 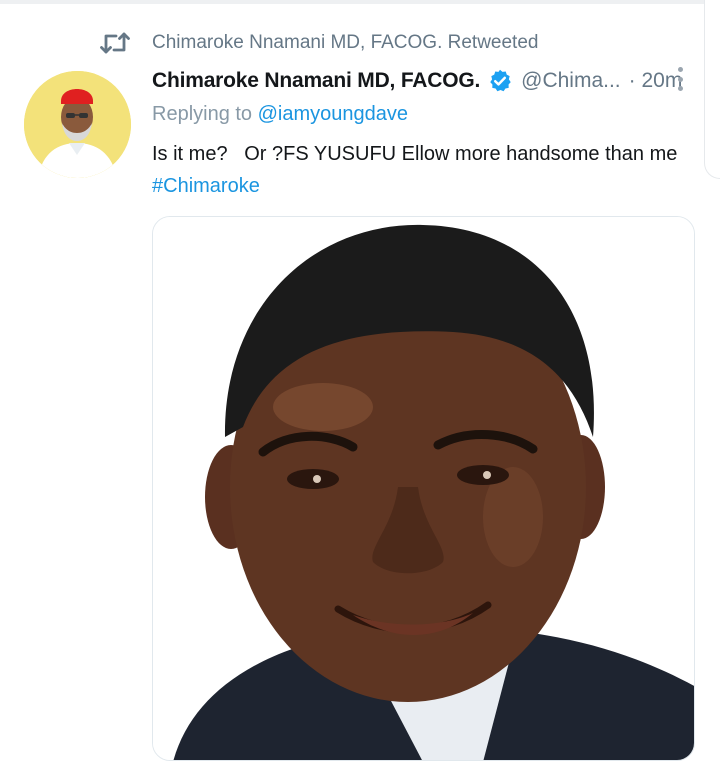 I want to click on tweet-hashtag: #Chimaroke, so click(x=206, y=186).